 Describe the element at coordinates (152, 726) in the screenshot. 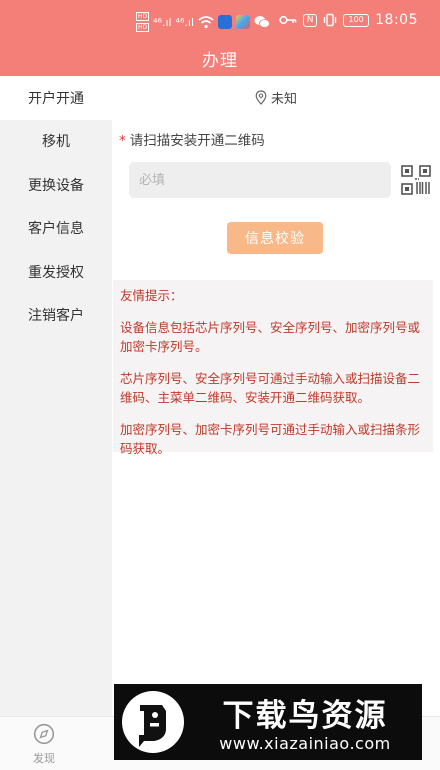

I see `bird-logo-icon` at that location.